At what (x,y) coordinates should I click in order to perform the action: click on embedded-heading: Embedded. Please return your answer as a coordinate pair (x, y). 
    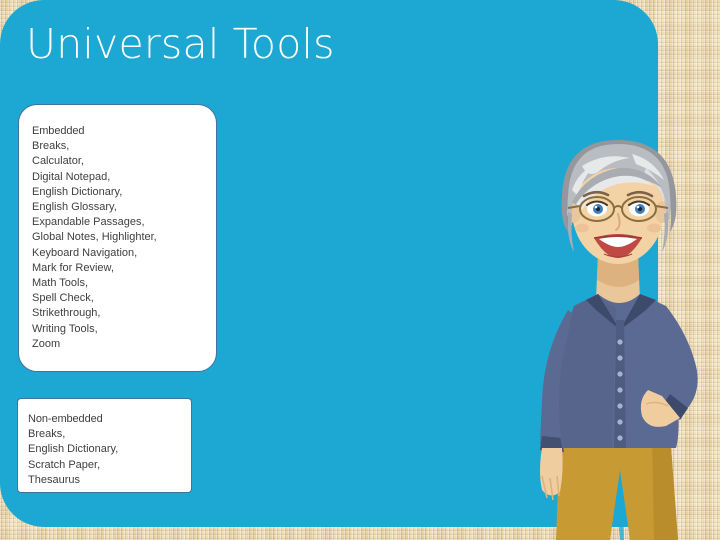
    Looking at the image, I should click on (58, 131).